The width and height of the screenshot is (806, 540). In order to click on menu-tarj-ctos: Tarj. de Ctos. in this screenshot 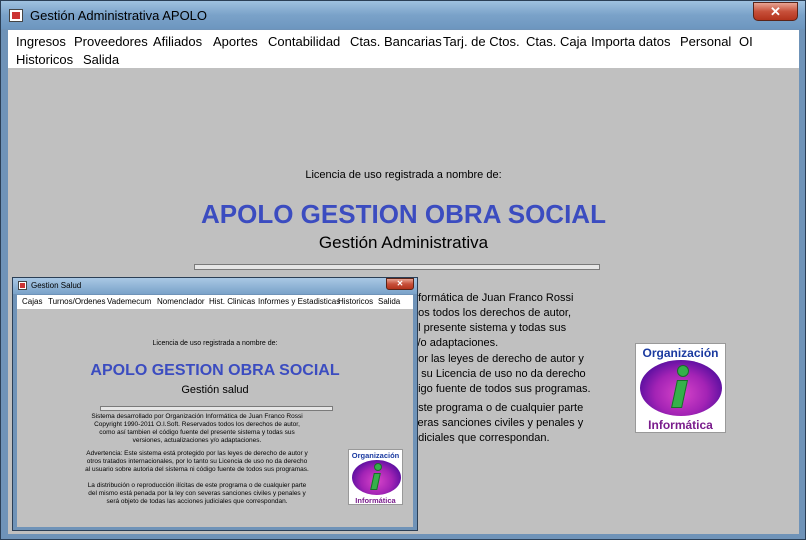, I will do `click(481, 41)`.